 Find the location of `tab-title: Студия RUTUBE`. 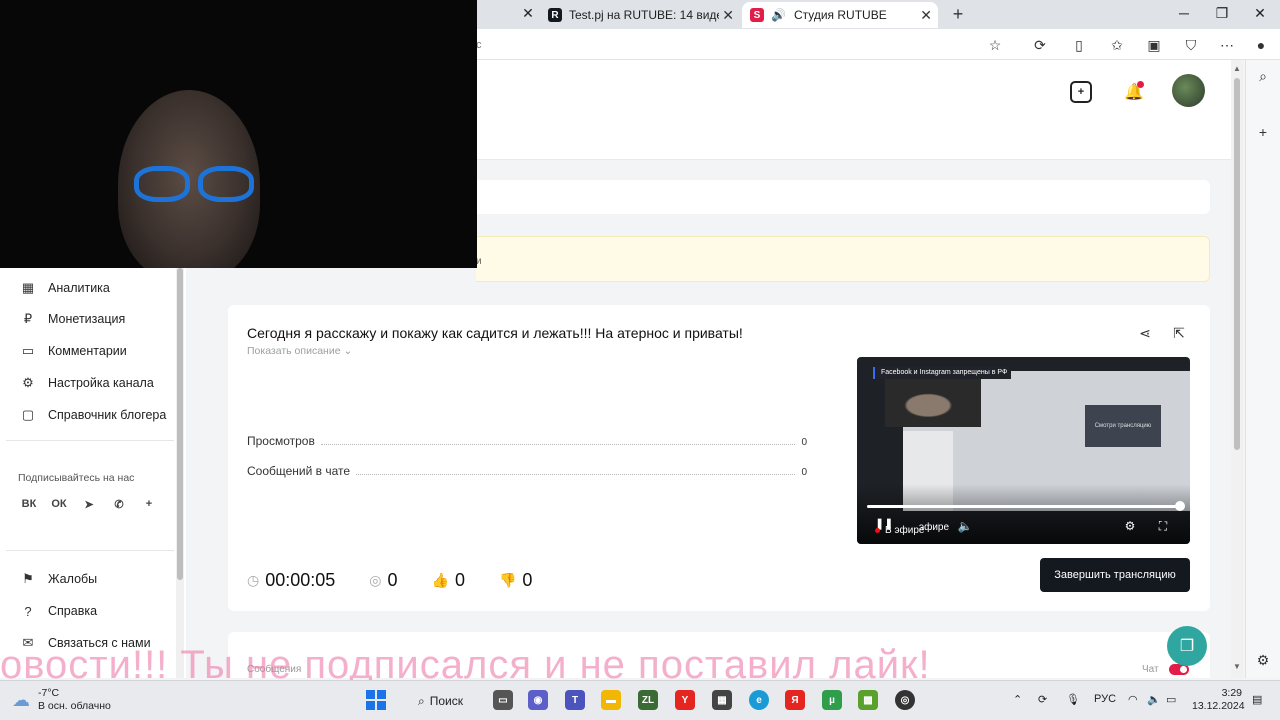

tab-title: Студия RUTUBE is located at coordinates (840, 15).